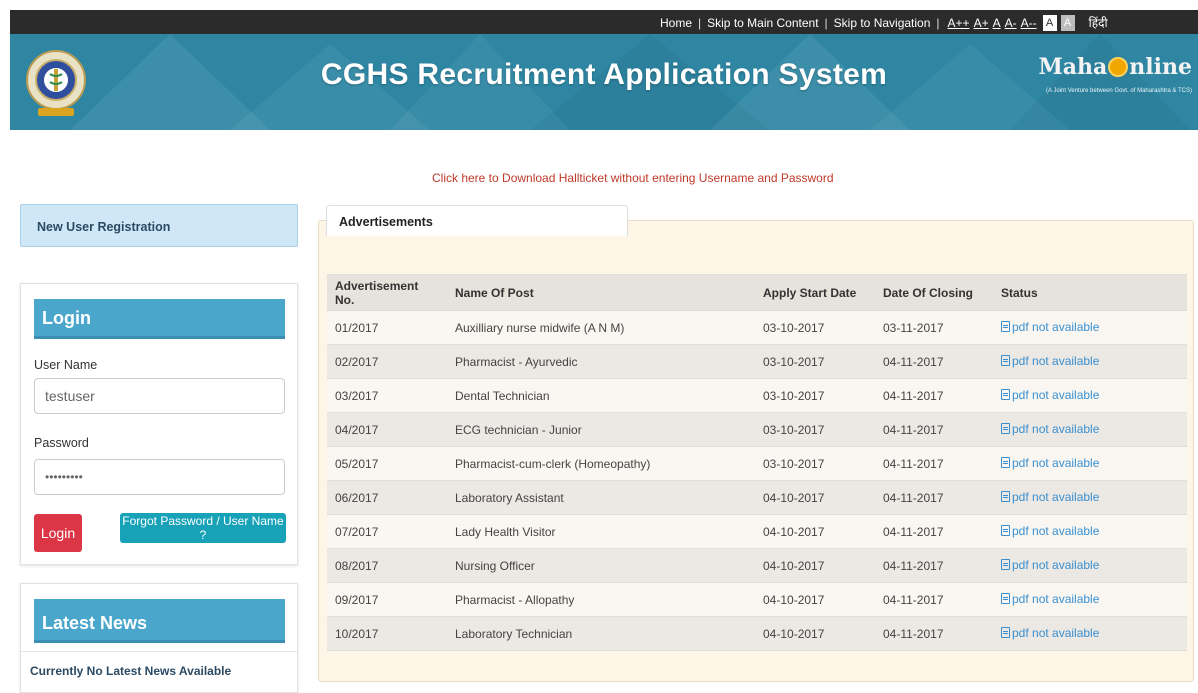 The height and width of the screenshot is (693, 1198). Describe the element at coordinates (159, 396) in the screenshot. I see `username-input` at that location.